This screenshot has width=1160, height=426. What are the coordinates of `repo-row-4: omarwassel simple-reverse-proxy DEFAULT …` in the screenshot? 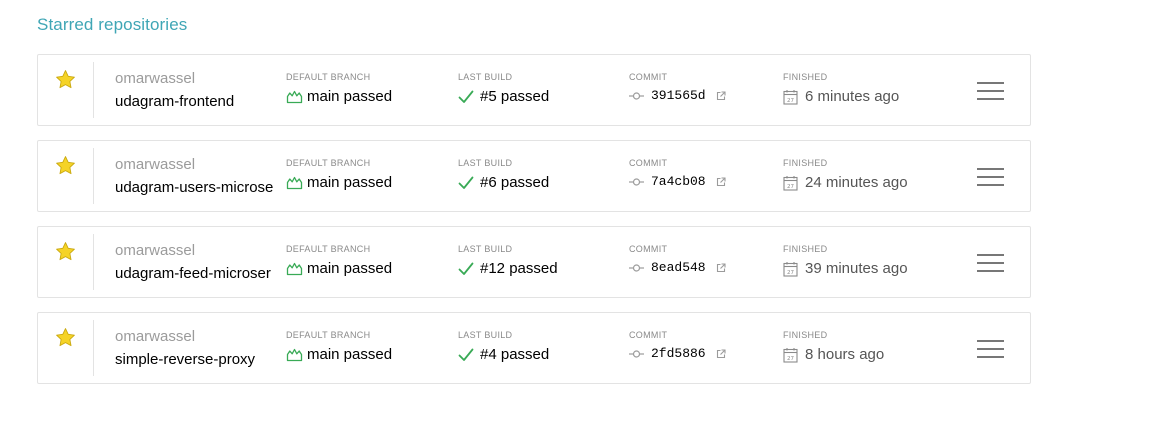 It's located at (534, 348).